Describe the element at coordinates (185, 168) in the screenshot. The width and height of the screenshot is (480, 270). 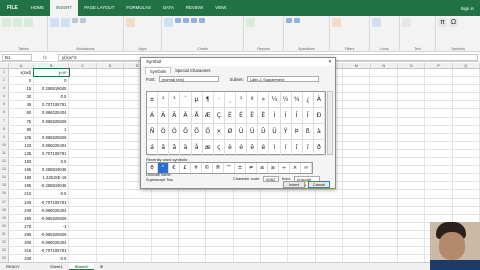
I see `recent-symbol: £` at that location.